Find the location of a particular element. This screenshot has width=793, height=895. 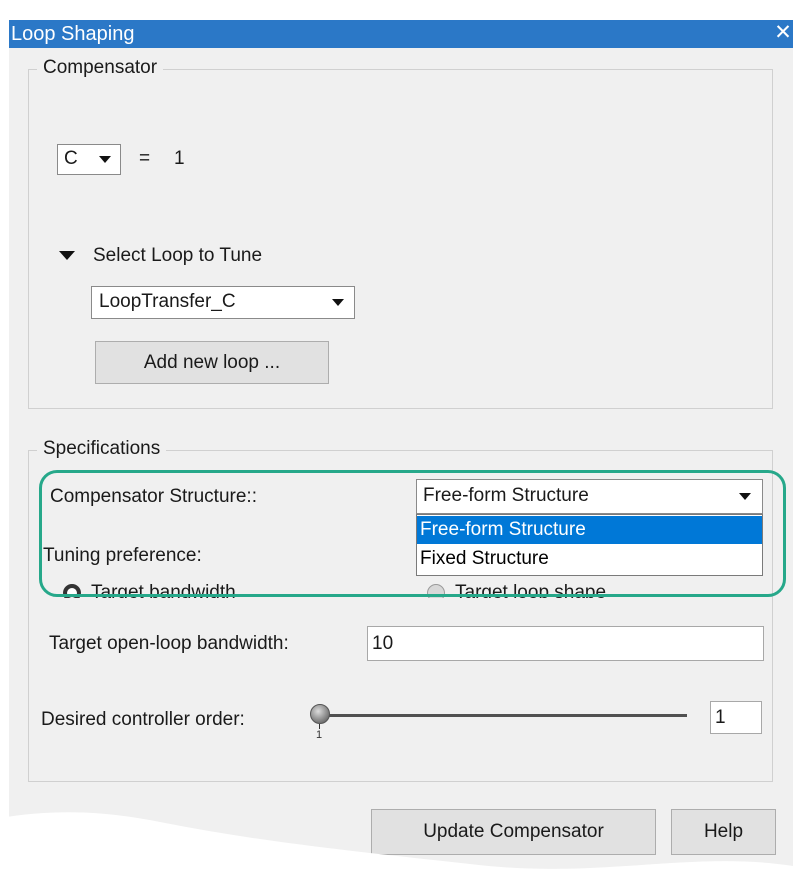

bandwidth-input: 10 is located at coordinates (565, 643).